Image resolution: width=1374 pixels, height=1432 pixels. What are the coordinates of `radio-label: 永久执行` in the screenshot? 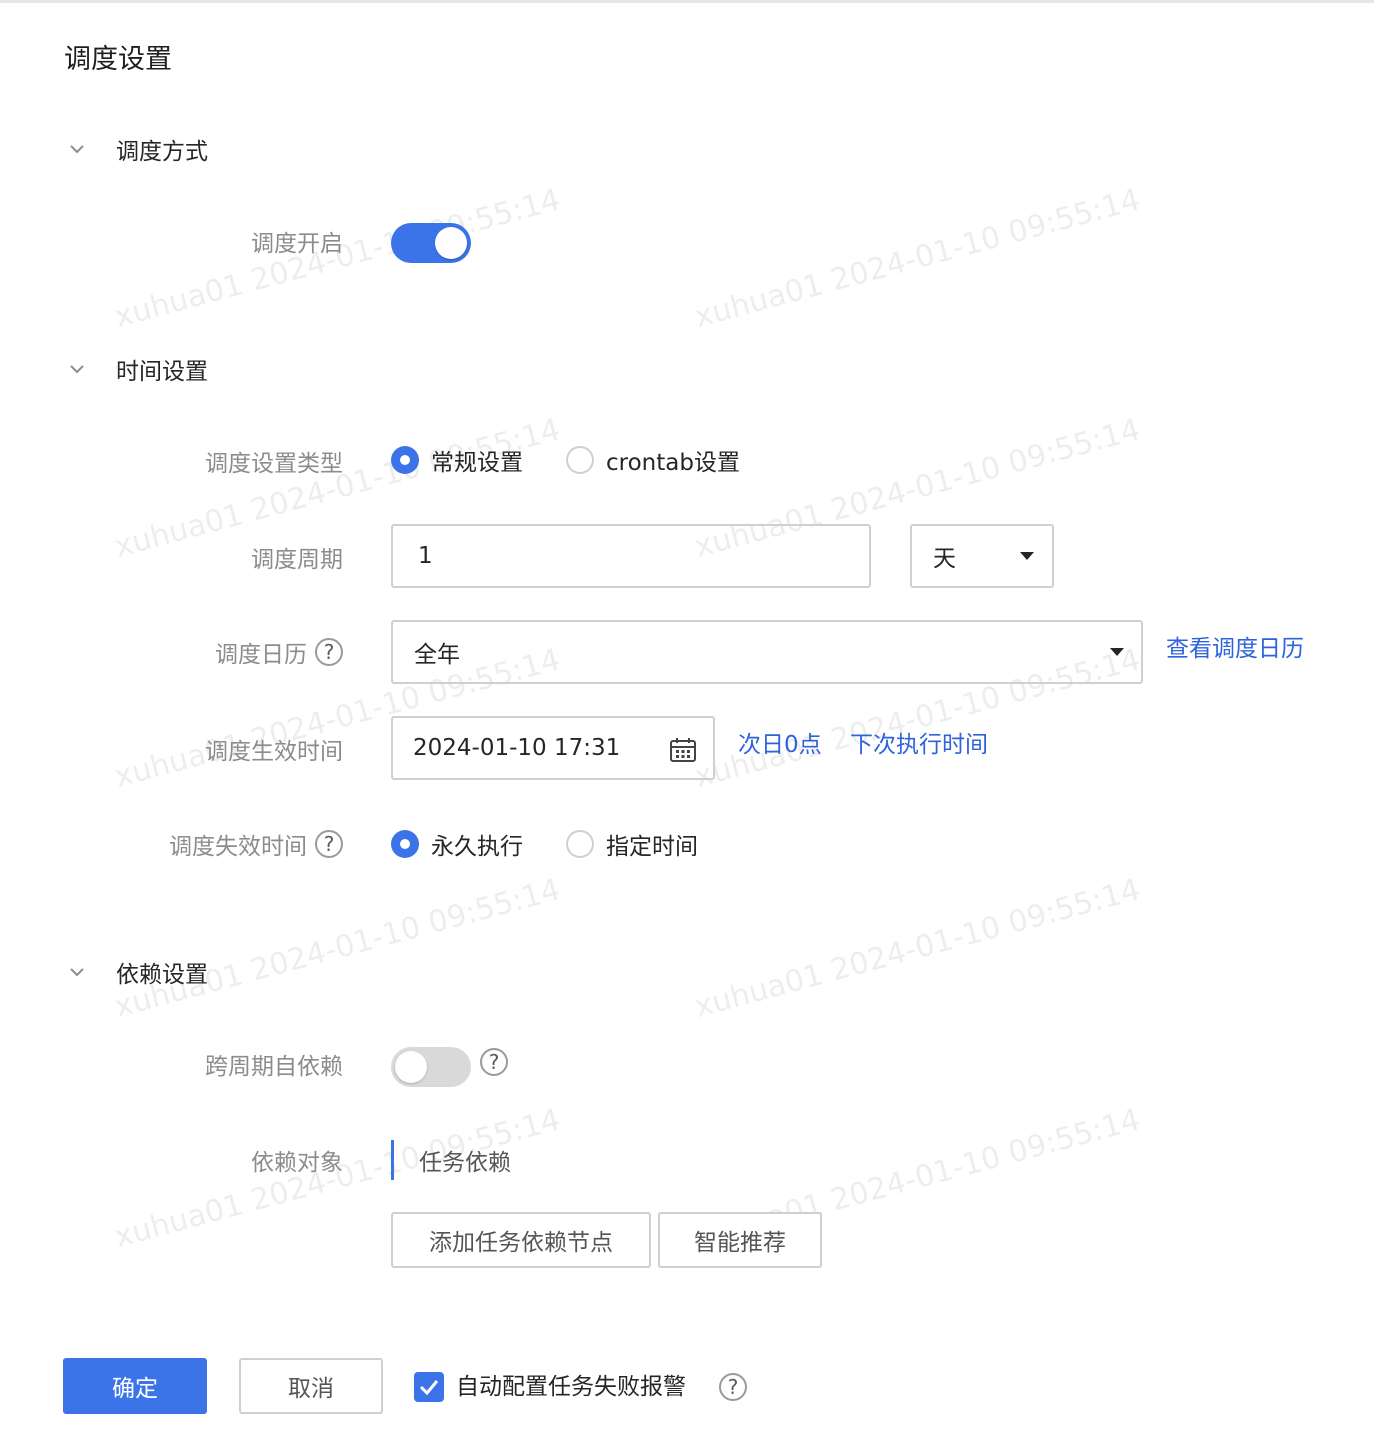 It's located at (477, 847).